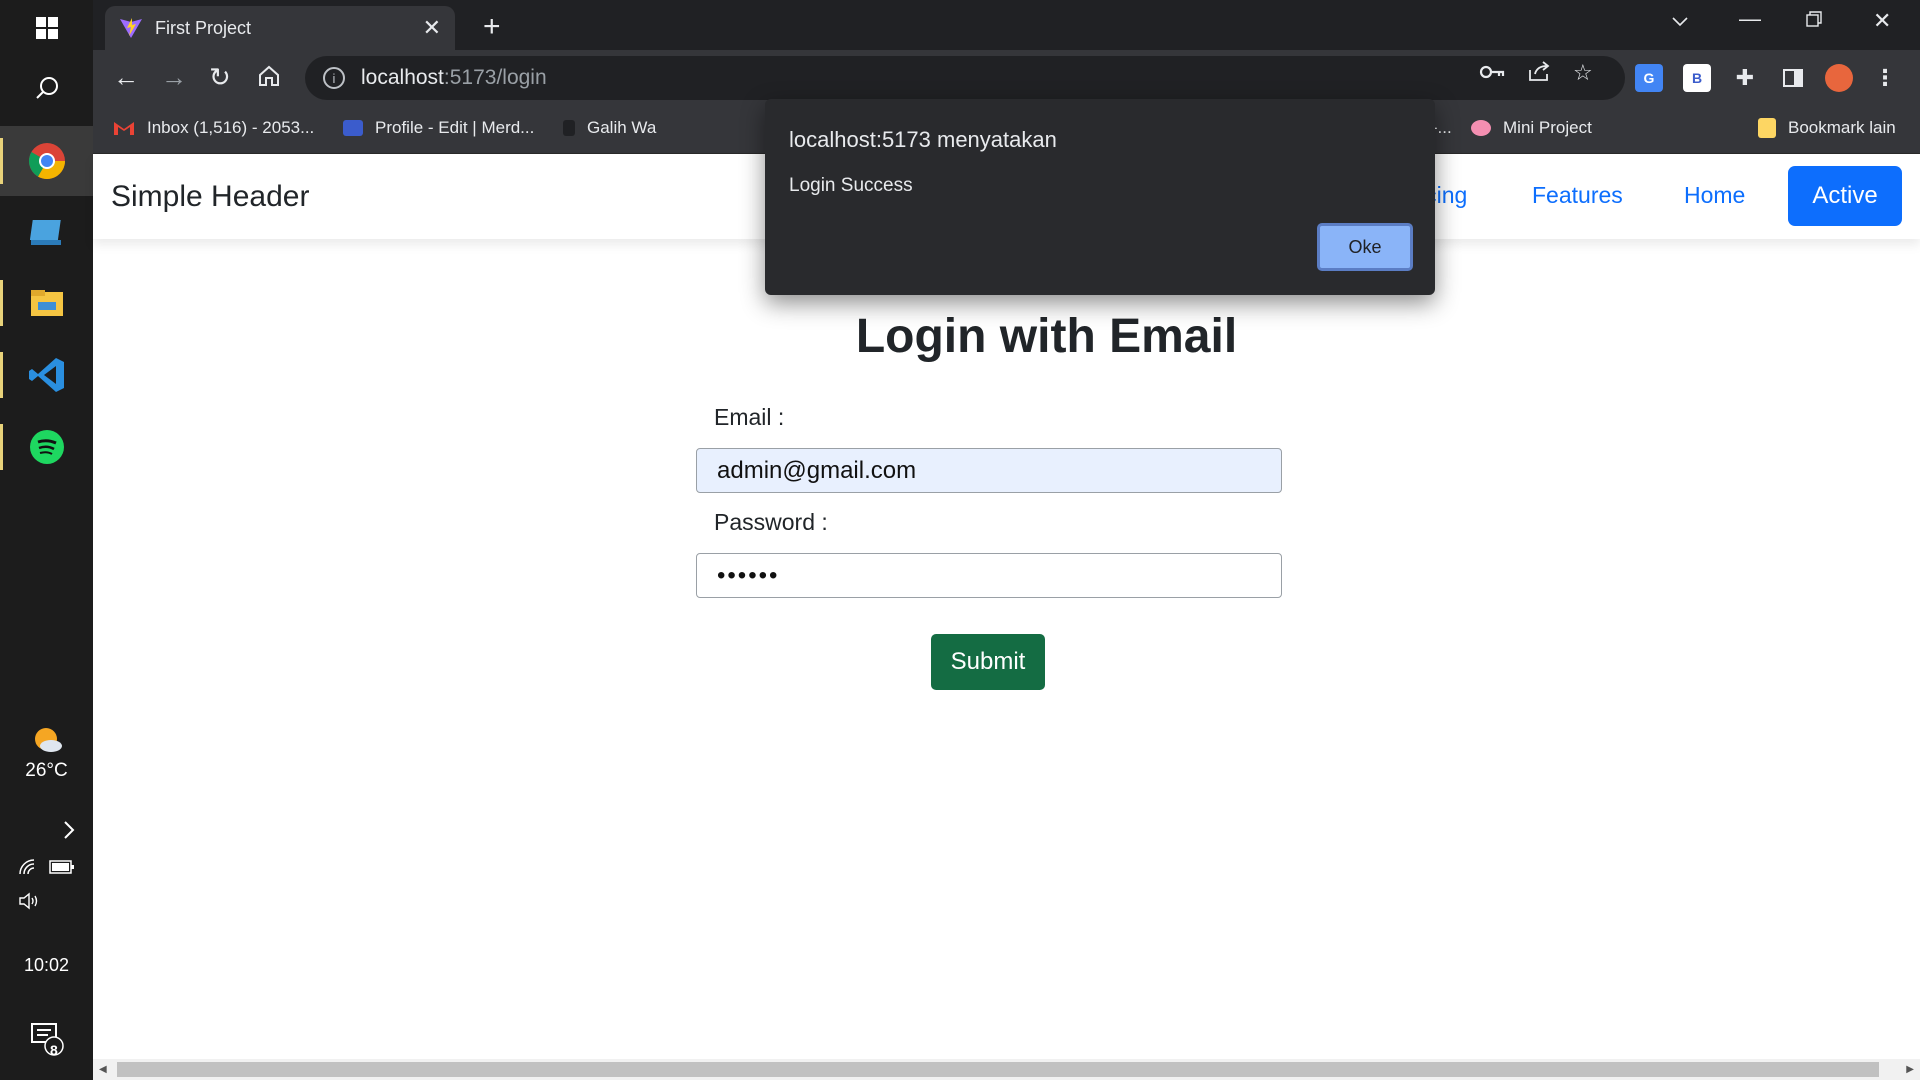 The height and width of the screenshot is (1080, 1920). I want to click on system-tray, so click(46, 867).